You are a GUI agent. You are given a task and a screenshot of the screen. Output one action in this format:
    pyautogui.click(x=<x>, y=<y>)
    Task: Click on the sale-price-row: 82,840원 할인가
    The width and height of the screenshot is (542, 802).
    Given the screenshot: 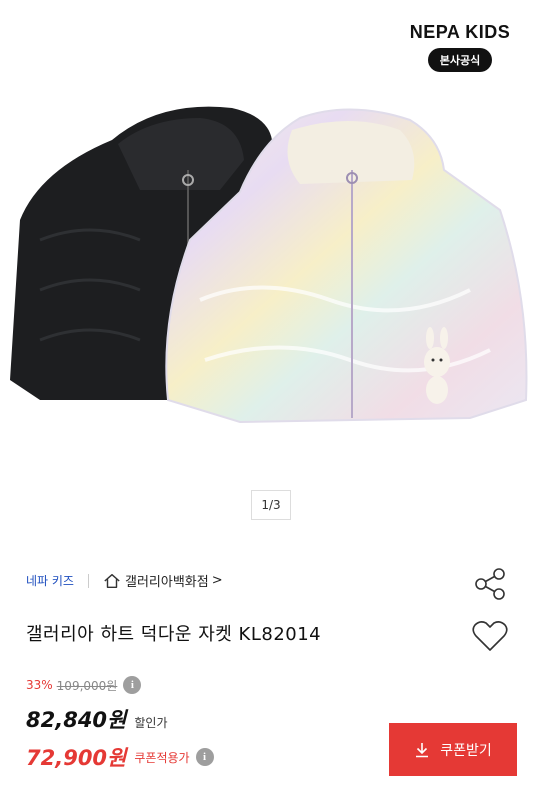 What is the action you would take?
    pyautogui.click(x=96, y=719)
    